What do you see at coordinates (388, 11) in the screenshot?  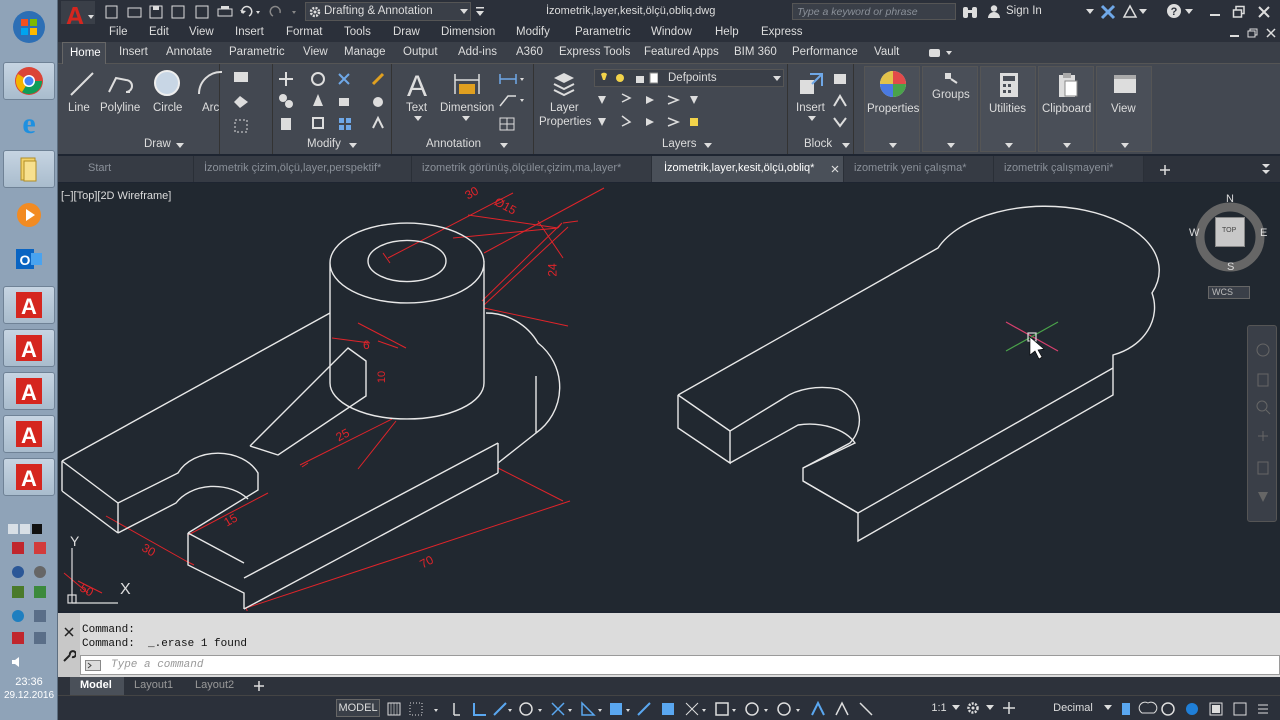 I see `workspace-dropdown: Drafting & Annotation` at bounding box center [388, 11].